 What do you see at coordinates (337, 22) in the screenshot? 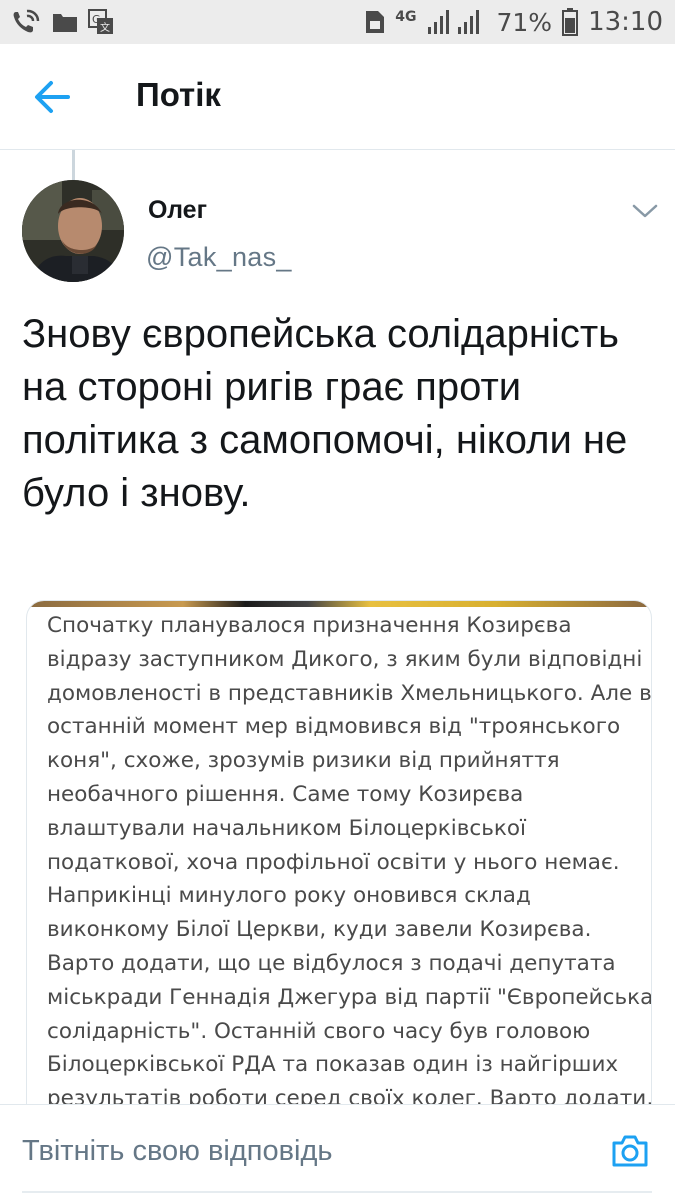
I see `status-bar: G 文 4G 71% 13:10` at bounding box center [337, 22].